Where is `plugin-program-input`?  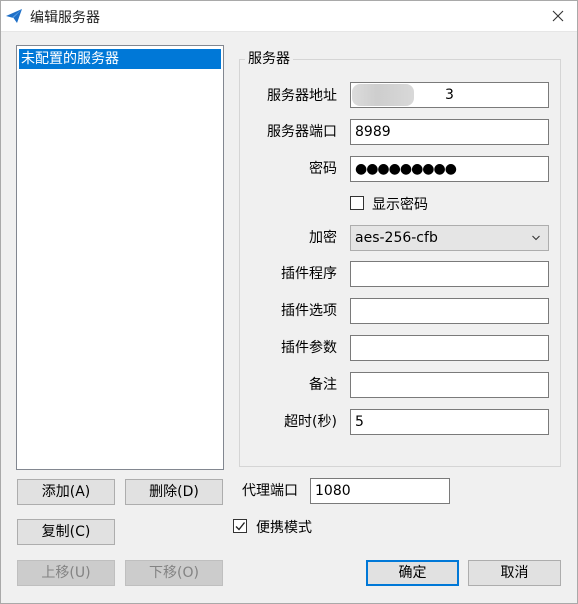
plugin-program-input is located at coordinates (449, 274).